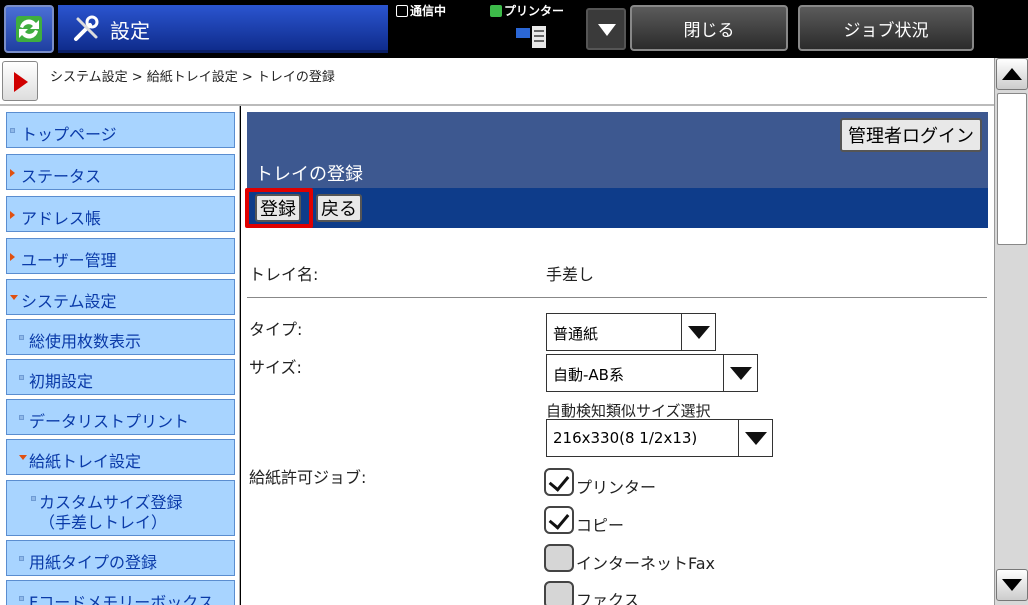 This screenshot has width=1028, height=605. Describe the element at coordinates (631, 332) in the screenshot. I see `type-select: 普通紙` at that location.